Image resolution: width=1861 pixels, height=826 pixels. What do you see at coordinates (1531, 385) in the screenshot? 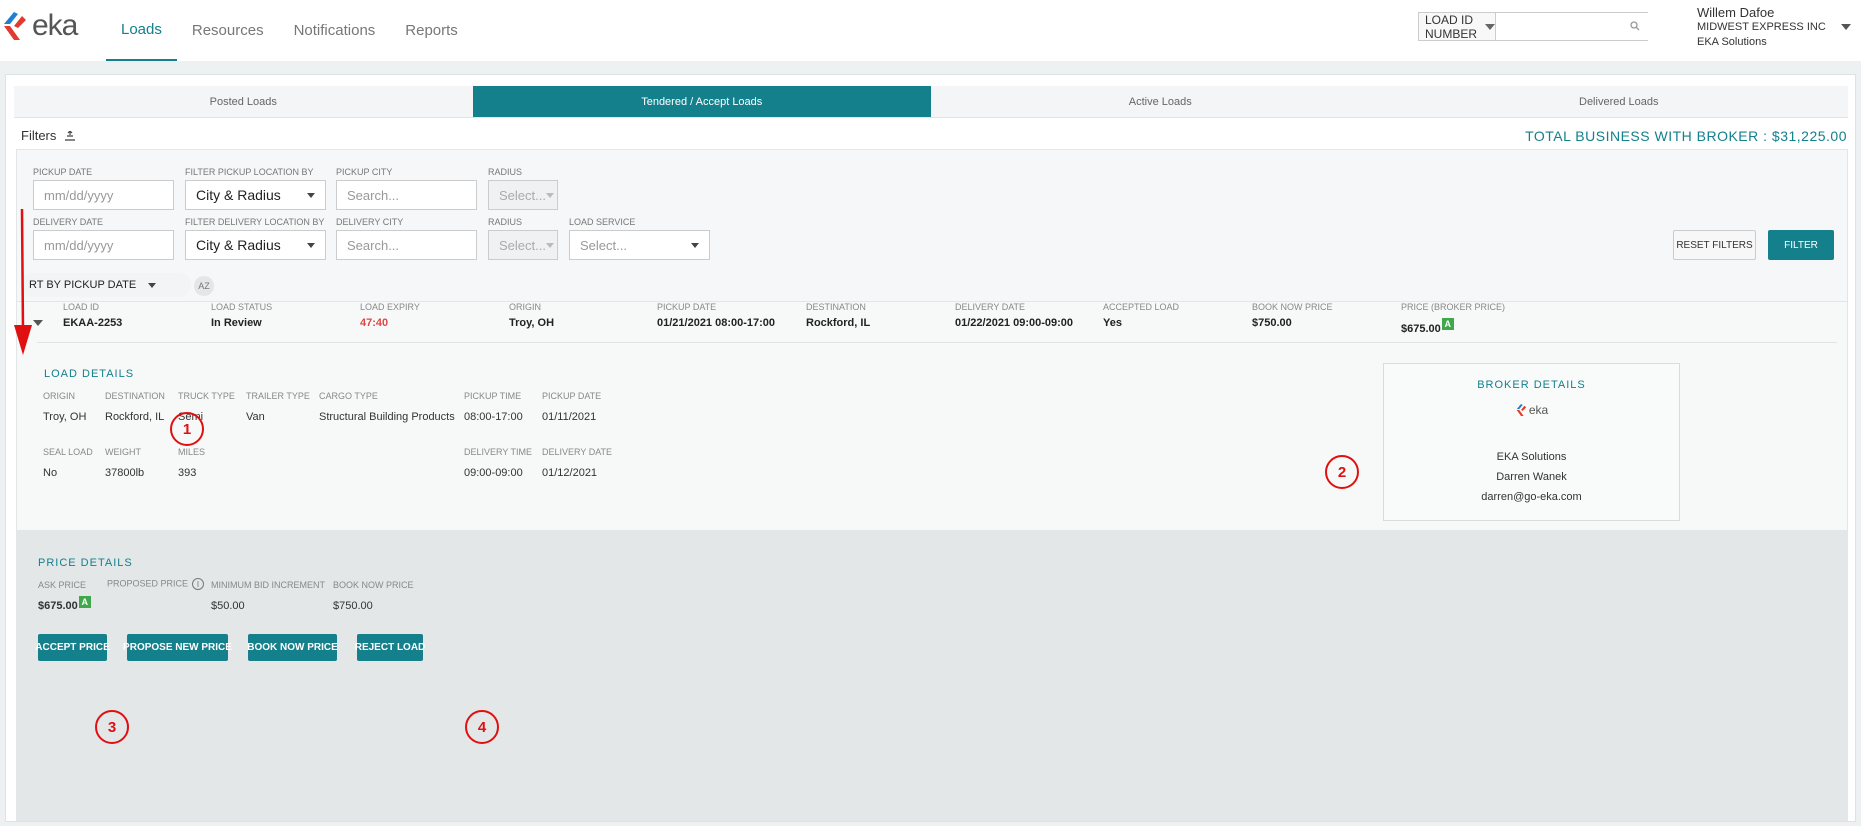
I see `broker-details-title: BROKER DETAILS` at bounding box center [1531, 385].